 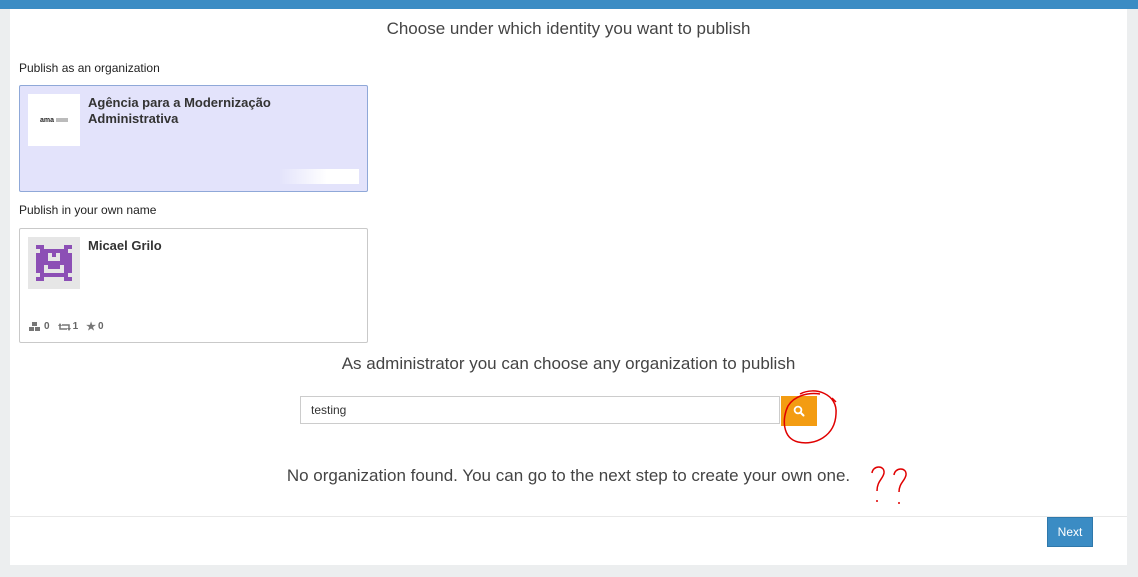 I want to click on footer-divider, so click(x=568, y=516).